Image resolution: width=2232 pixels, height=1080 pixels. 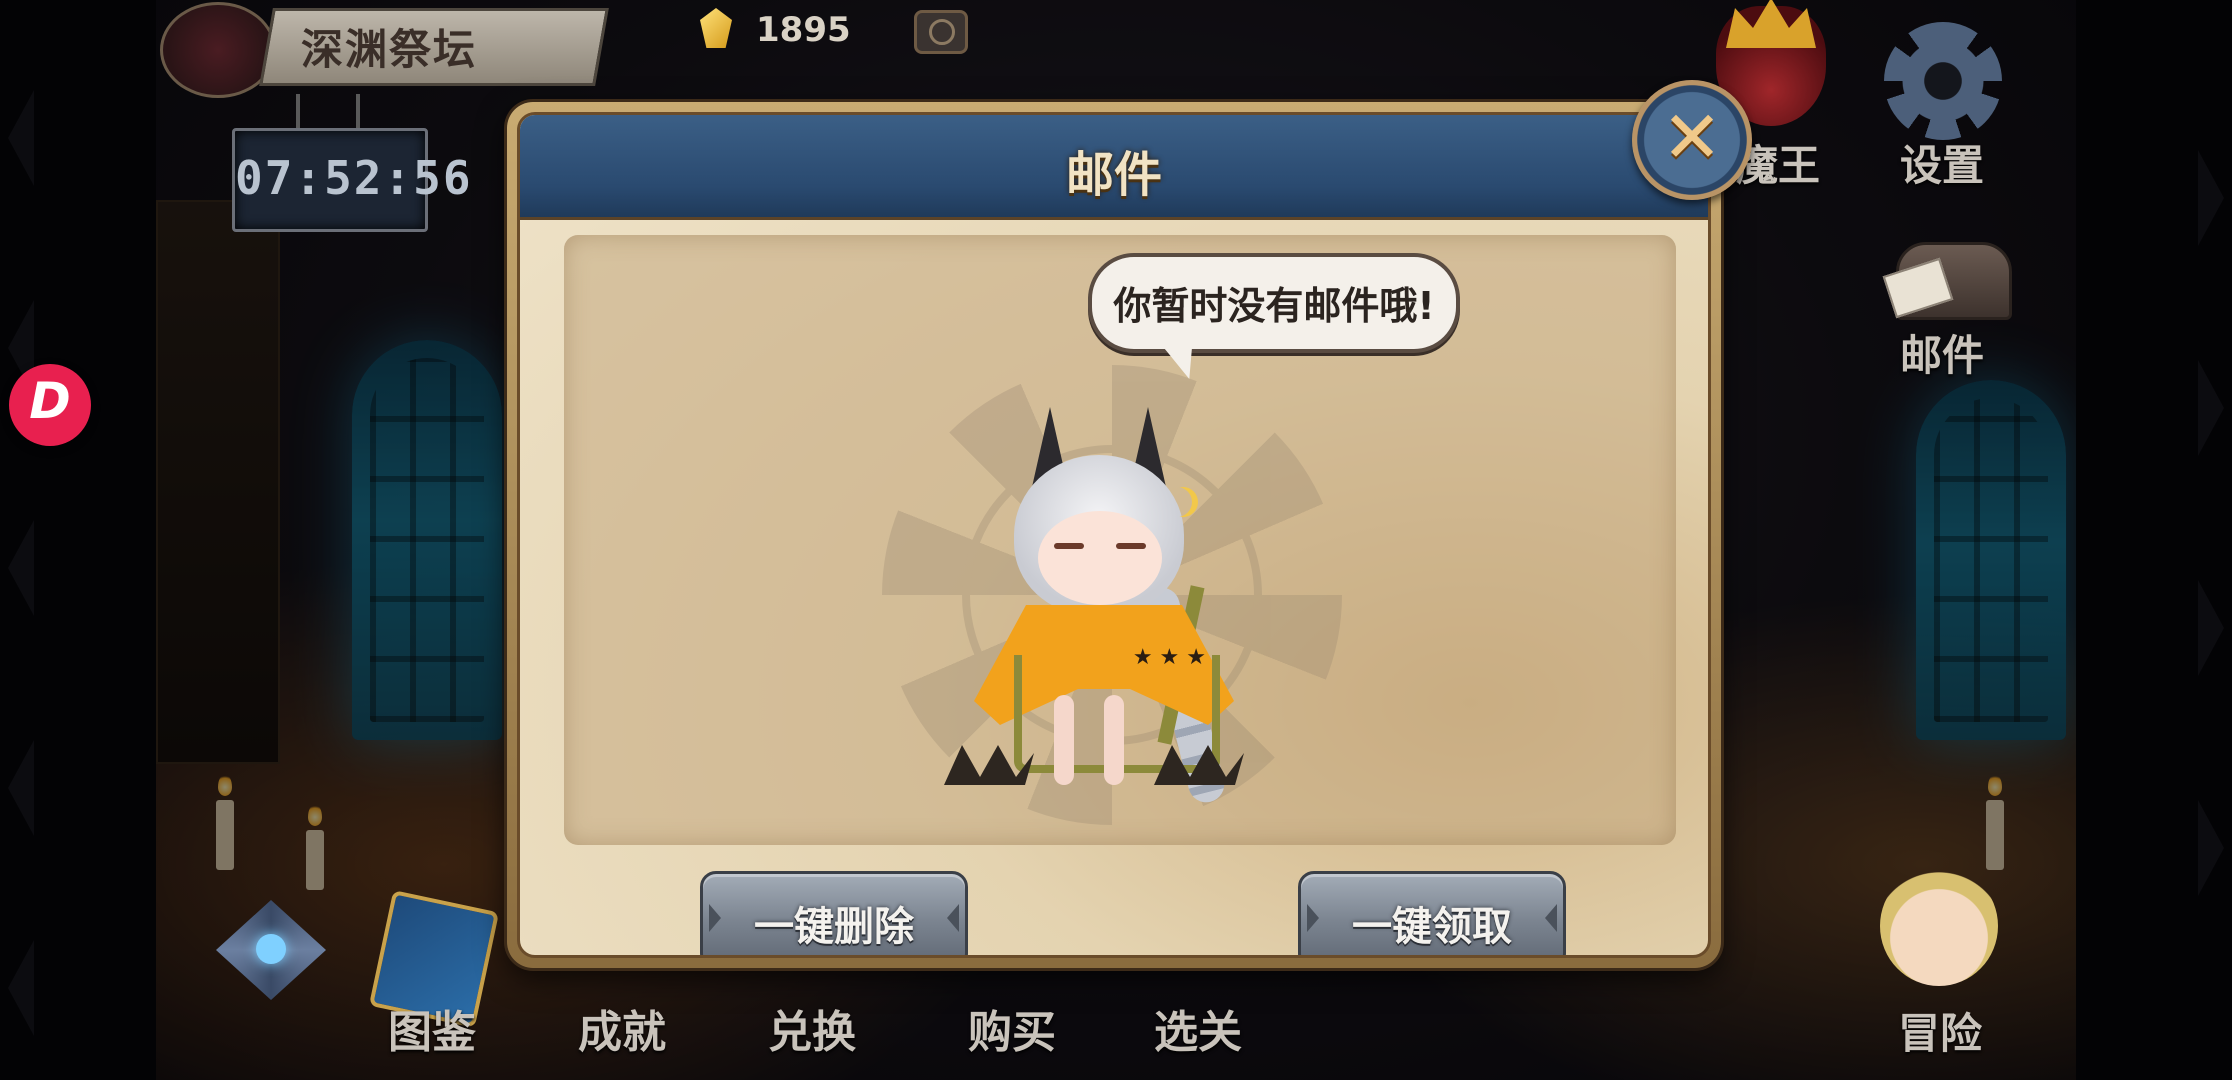 I want to click on claim-all-button: 一键领取, so click(x=1432, y=913).